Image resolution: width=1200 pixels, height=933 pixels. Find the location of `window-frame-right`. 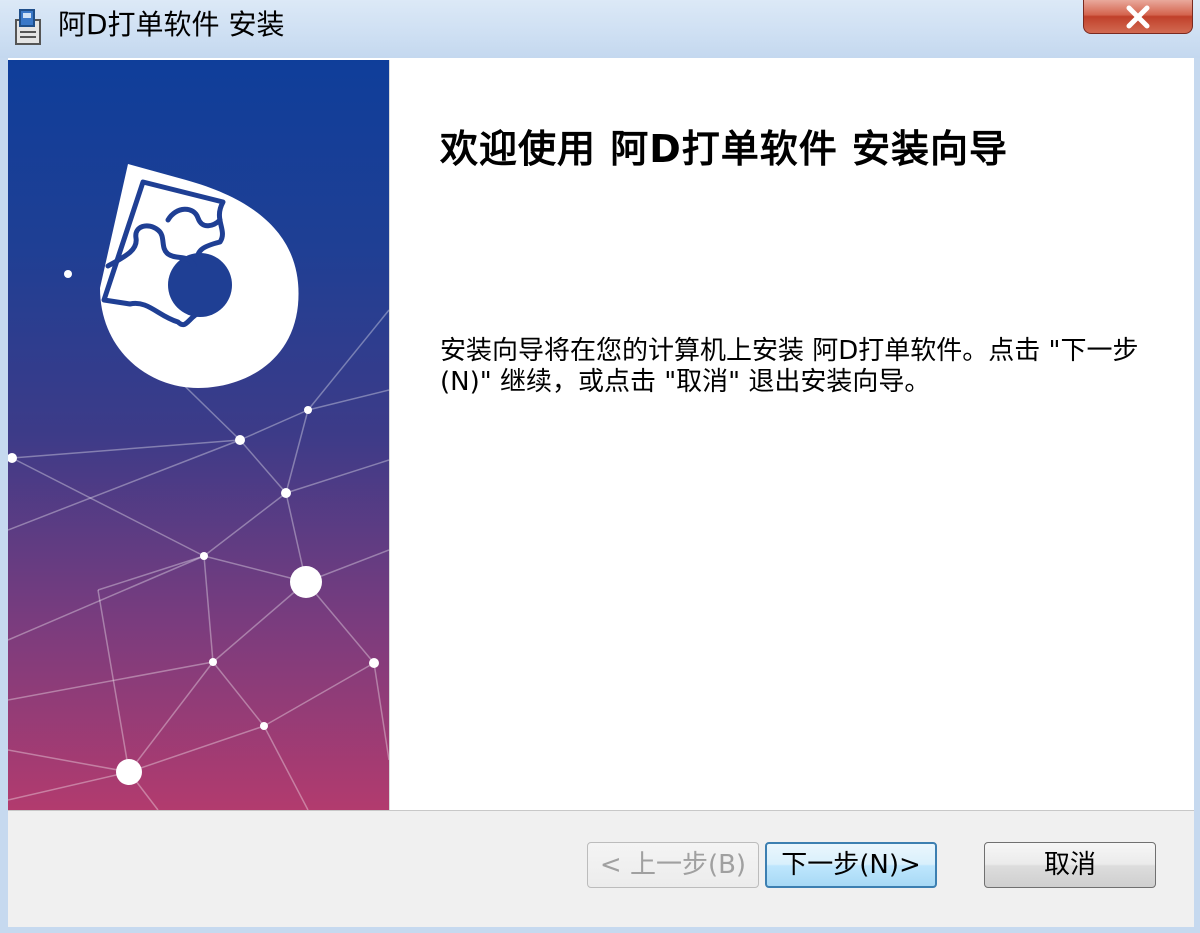

window-frame-right is located at coordinates (1197, 495).